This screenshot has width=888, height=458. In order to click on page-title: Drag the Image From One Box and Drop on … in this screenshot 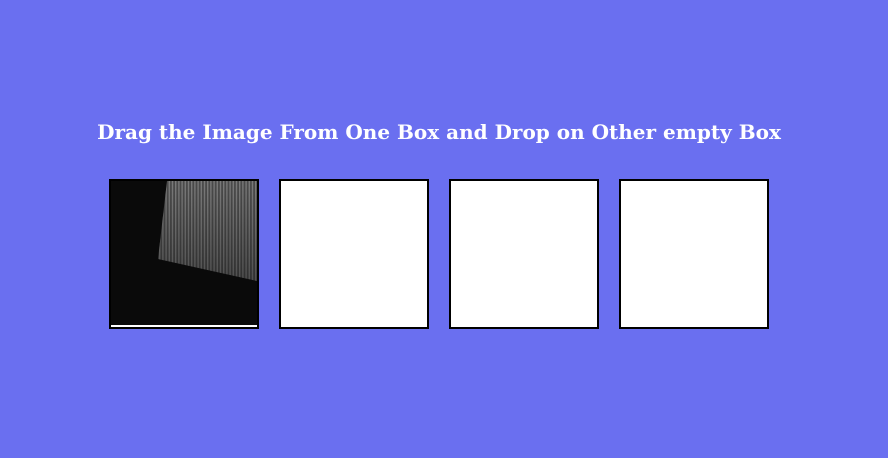, I will do `click(439, 132)`.